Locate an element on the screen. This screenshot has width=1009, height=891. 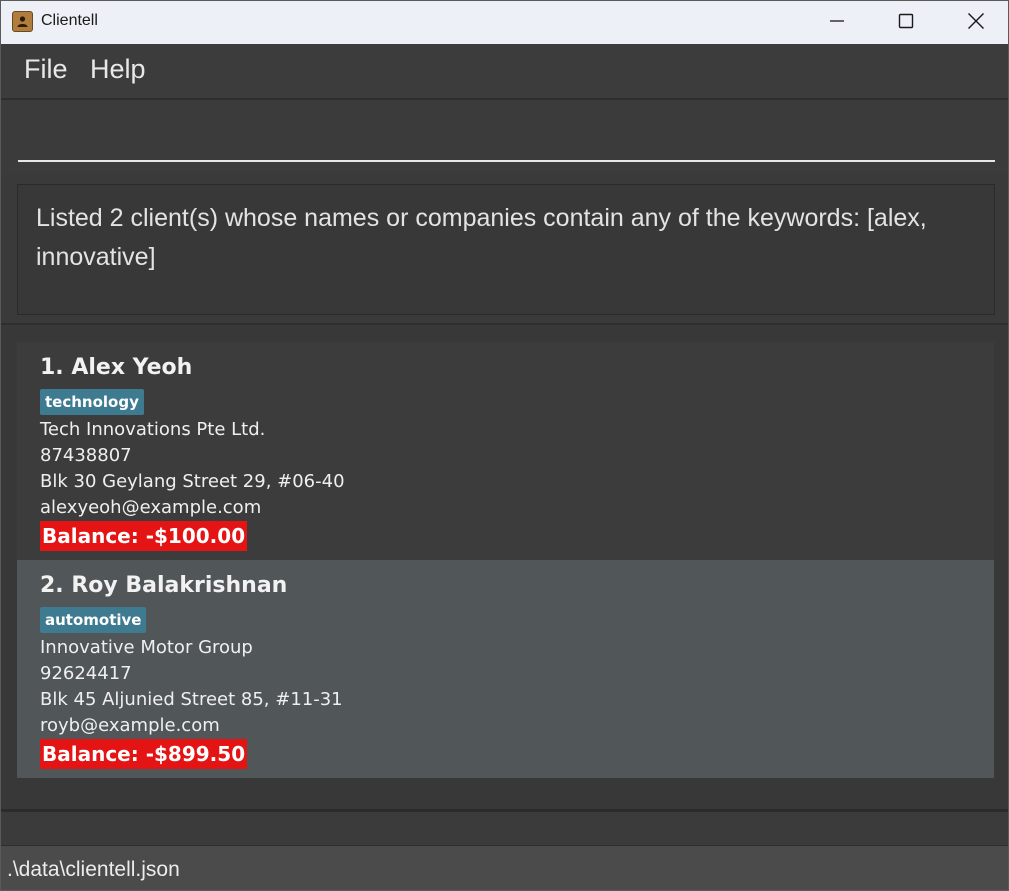
command-input is located at coordinates (506, 140).